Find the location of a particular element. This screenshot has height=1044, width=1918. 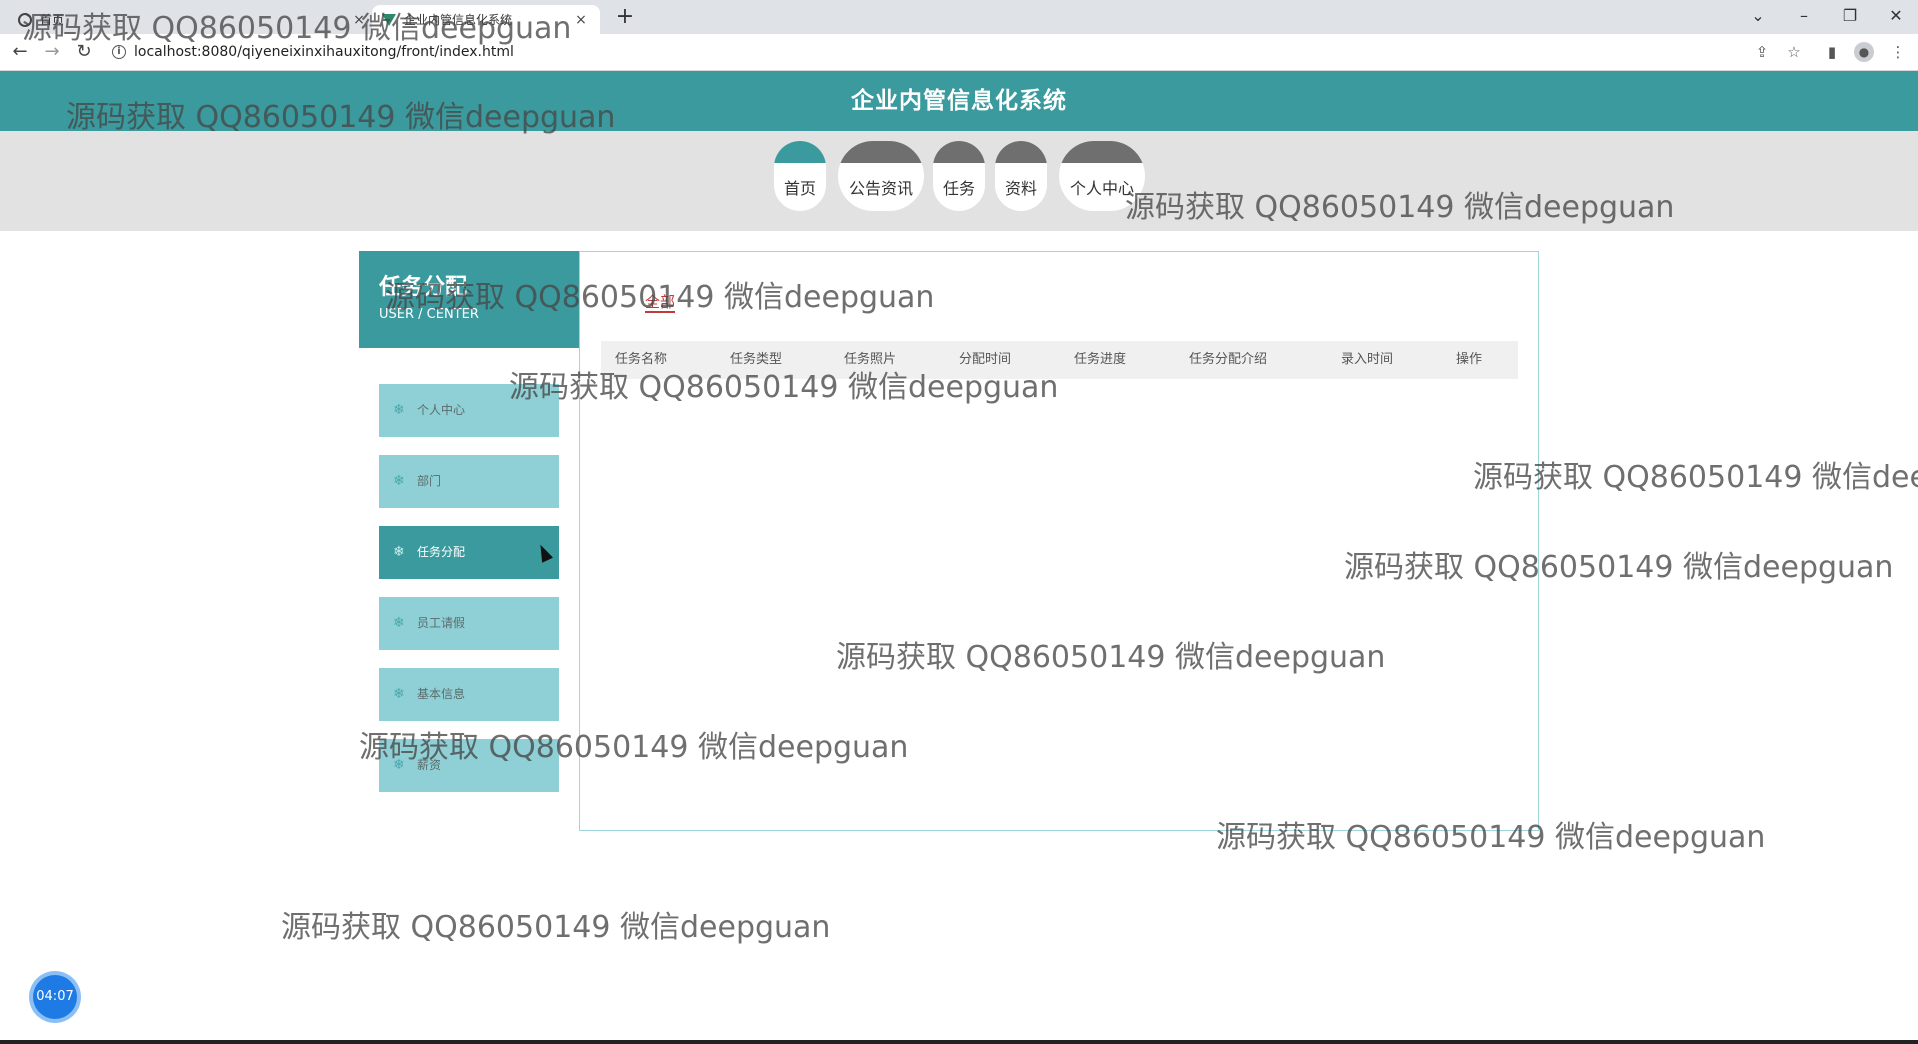

nav-label: 公告资讯 is located at coordinates (880, 188).